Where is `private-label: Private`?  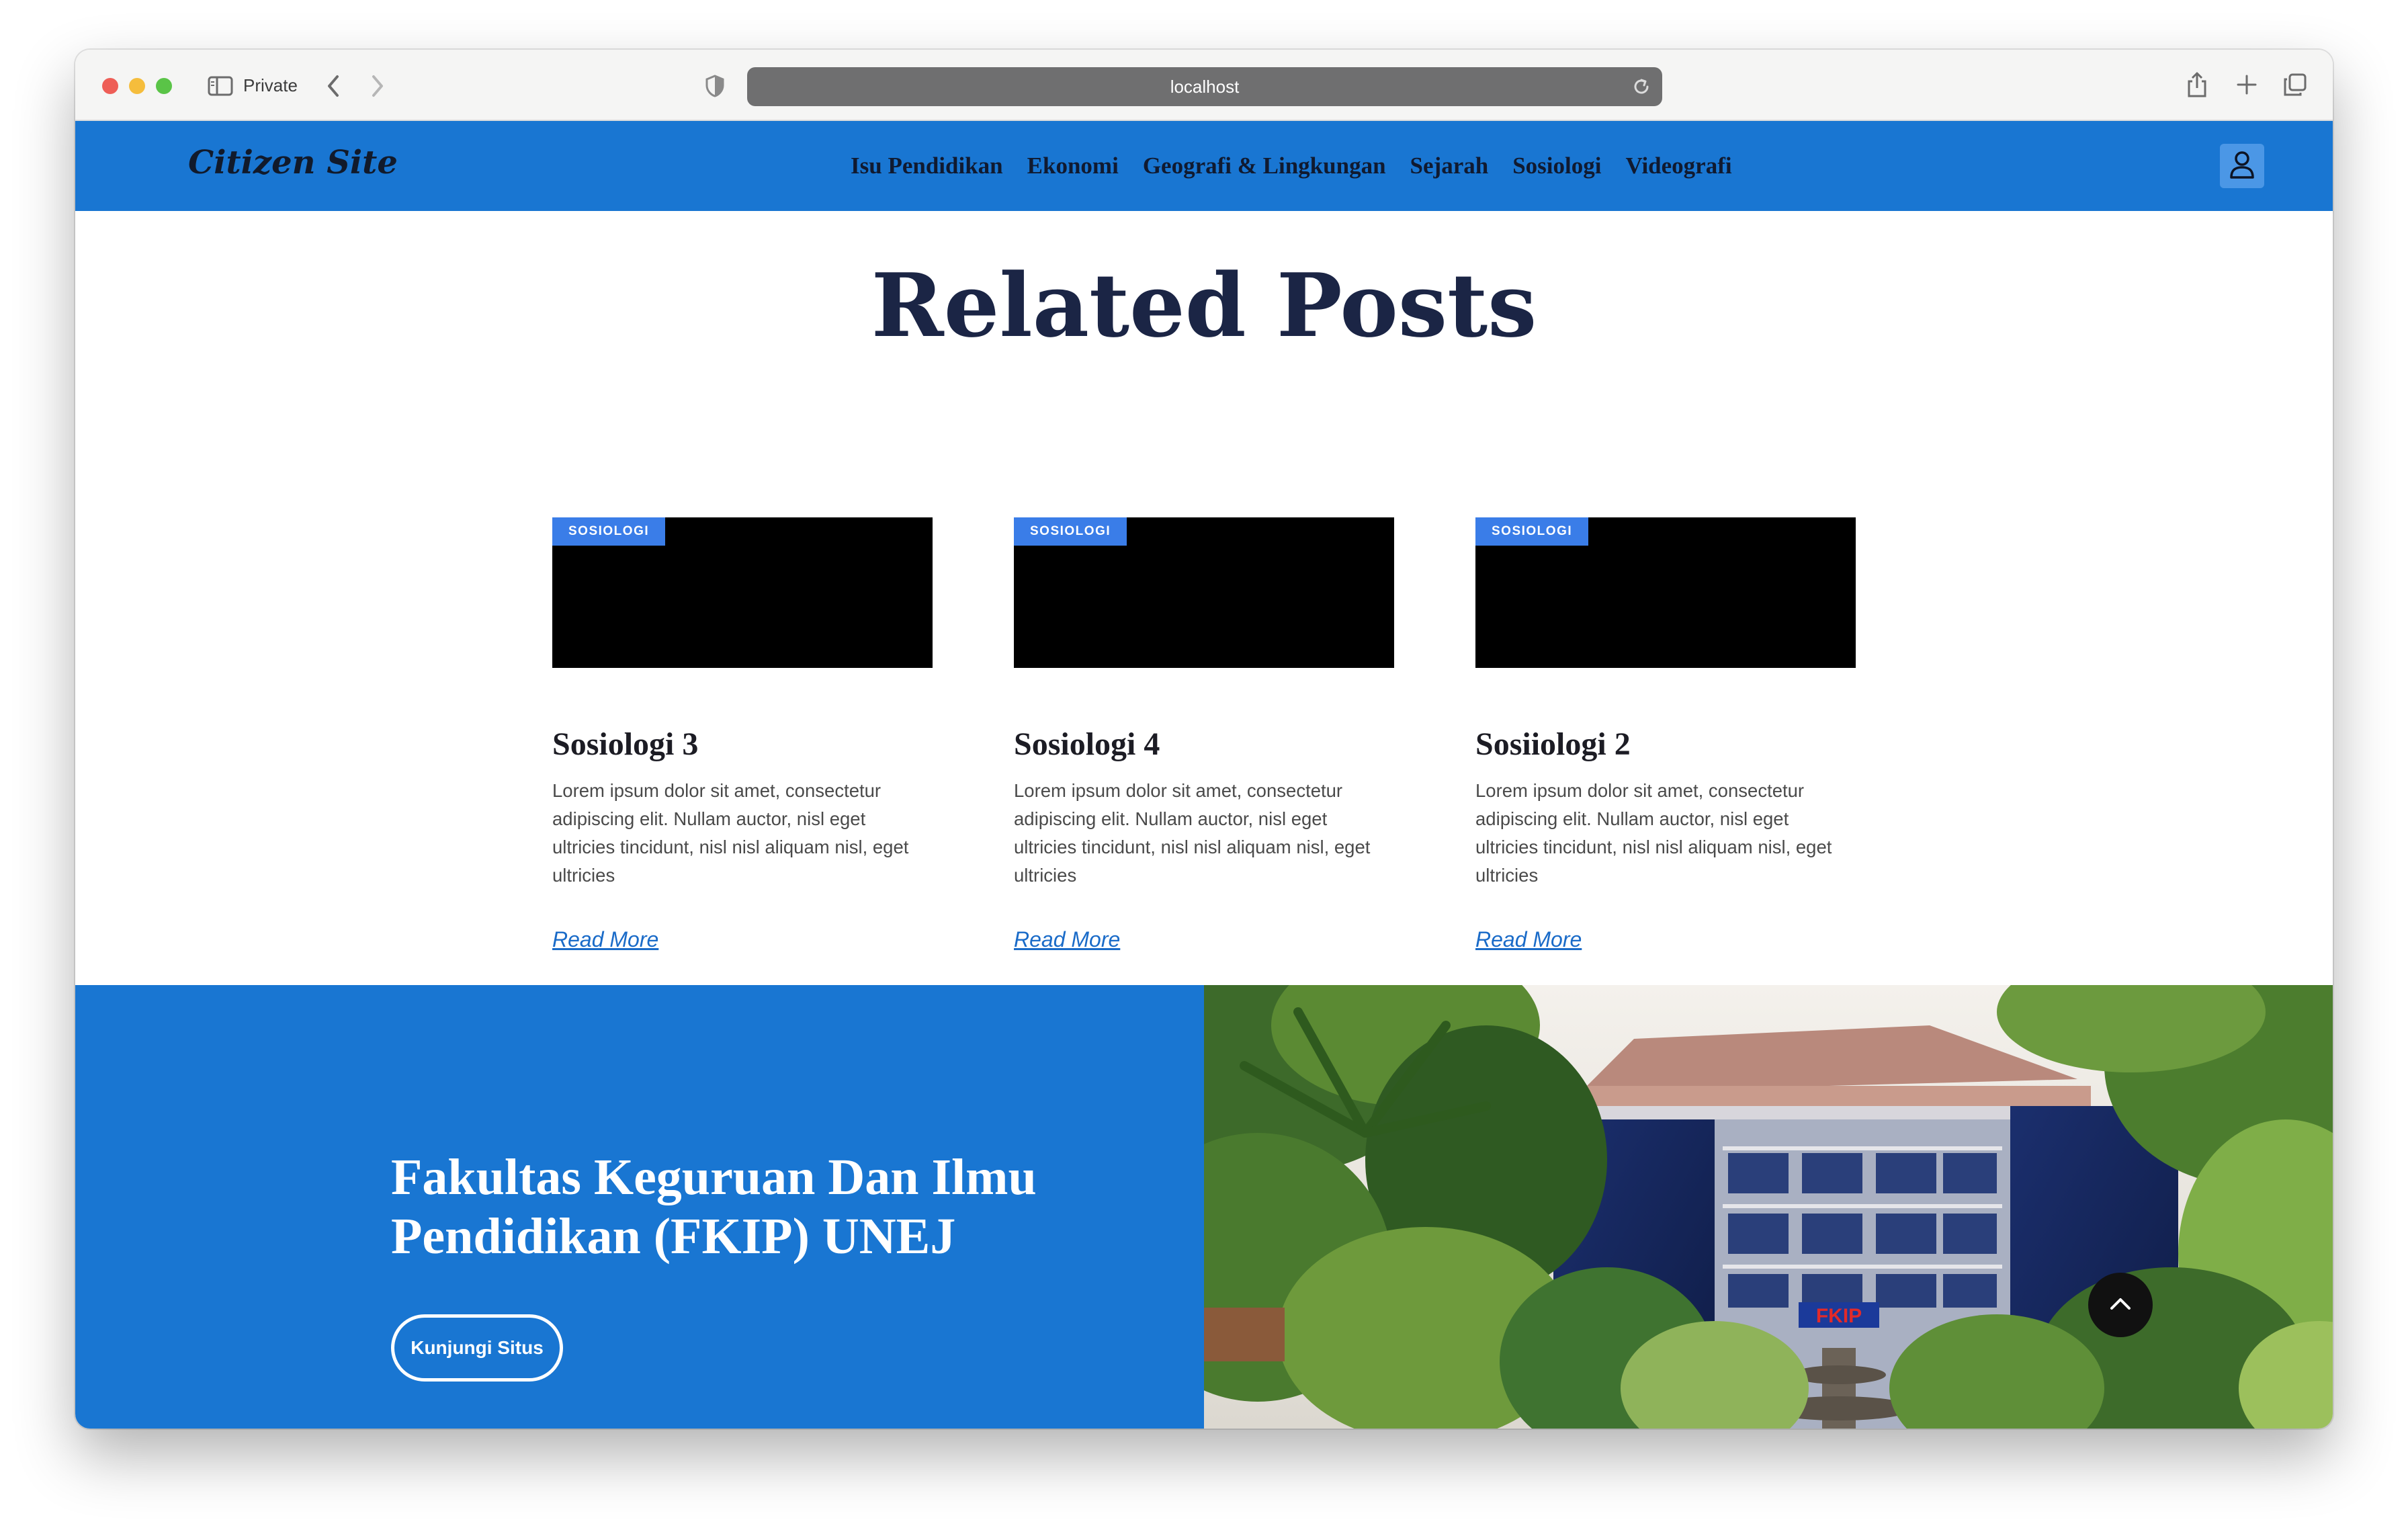 private-label: Private is located at coordinates (270, 85).